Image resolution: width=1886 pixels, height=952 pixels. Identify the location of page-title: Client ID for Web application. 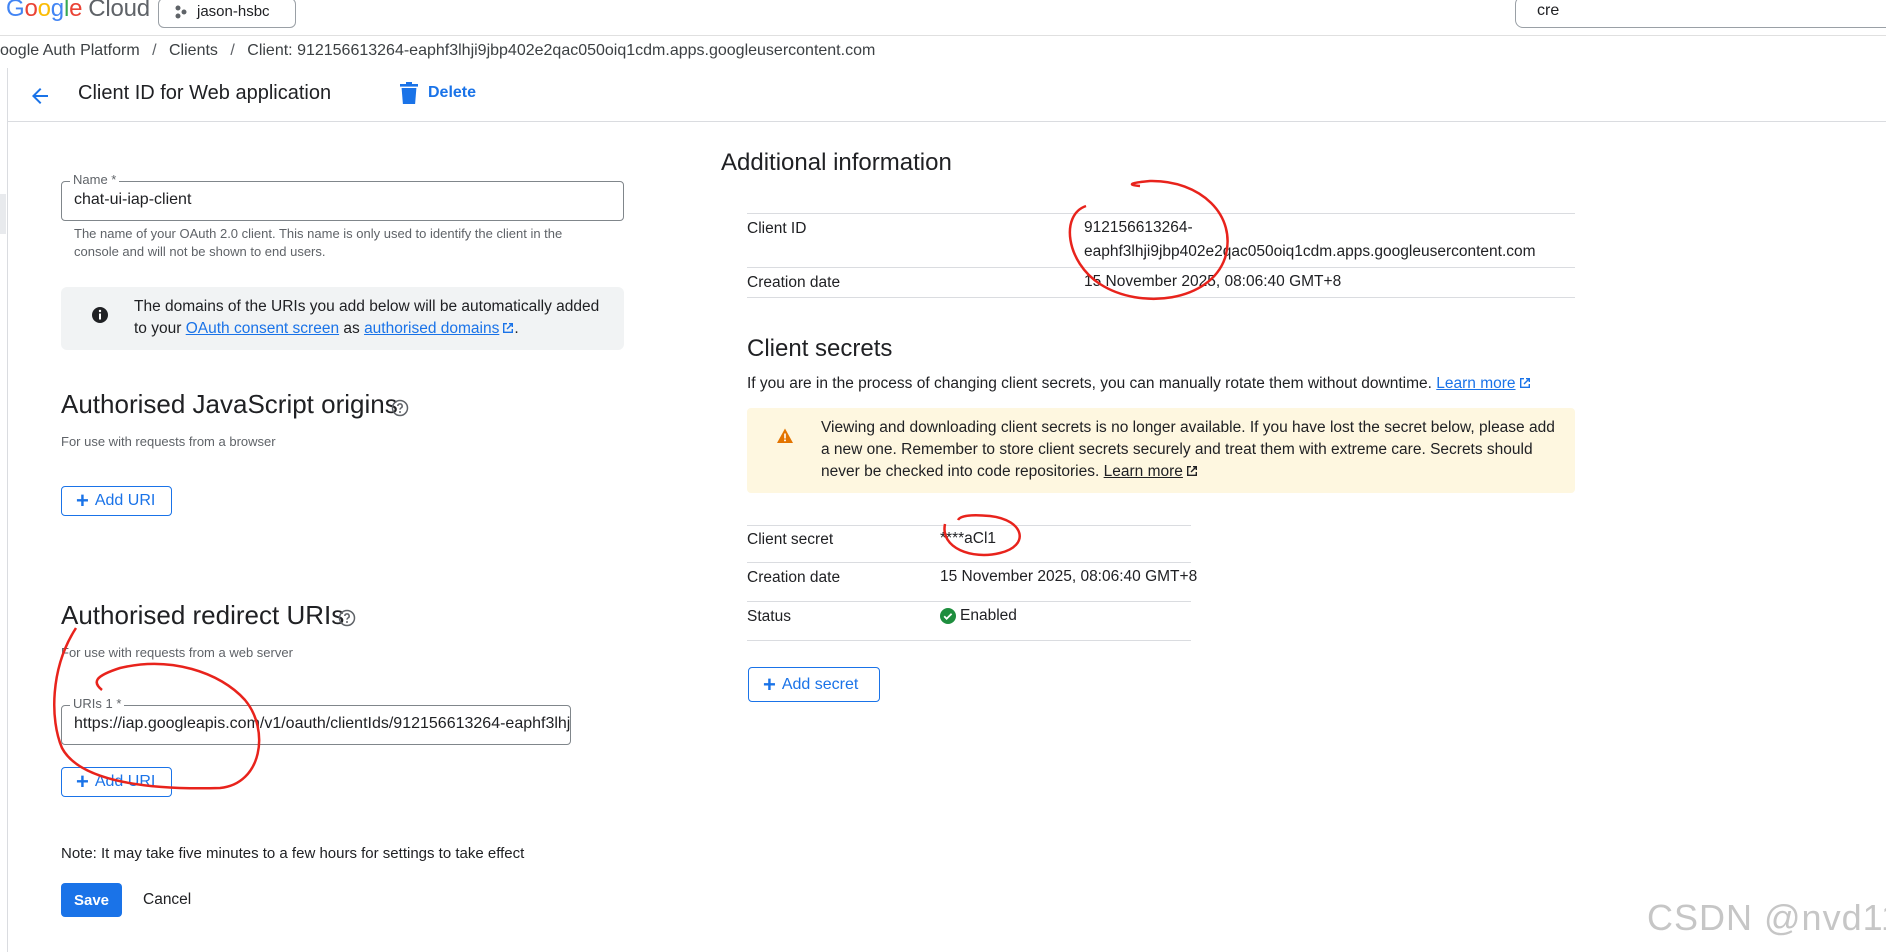
(205, 93).